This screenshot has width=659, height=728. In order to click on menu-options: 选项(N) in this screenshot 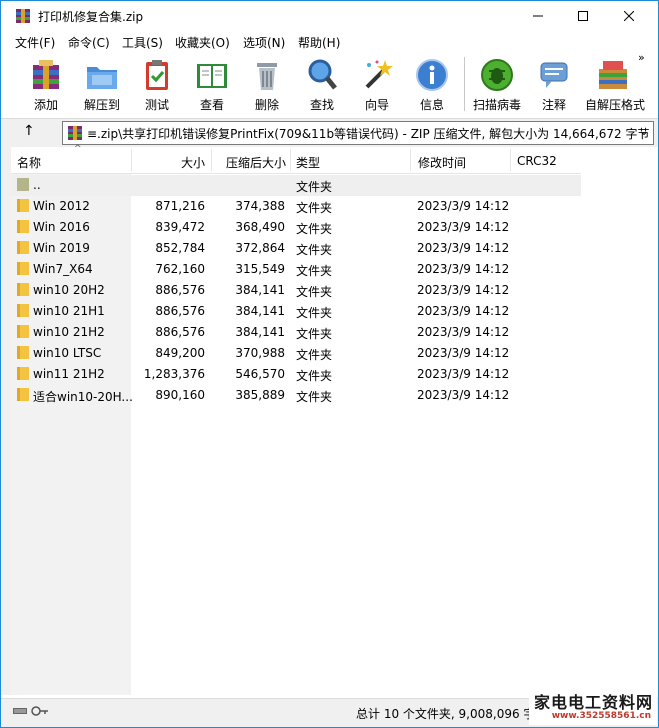, I will do `click(264, 42)`.